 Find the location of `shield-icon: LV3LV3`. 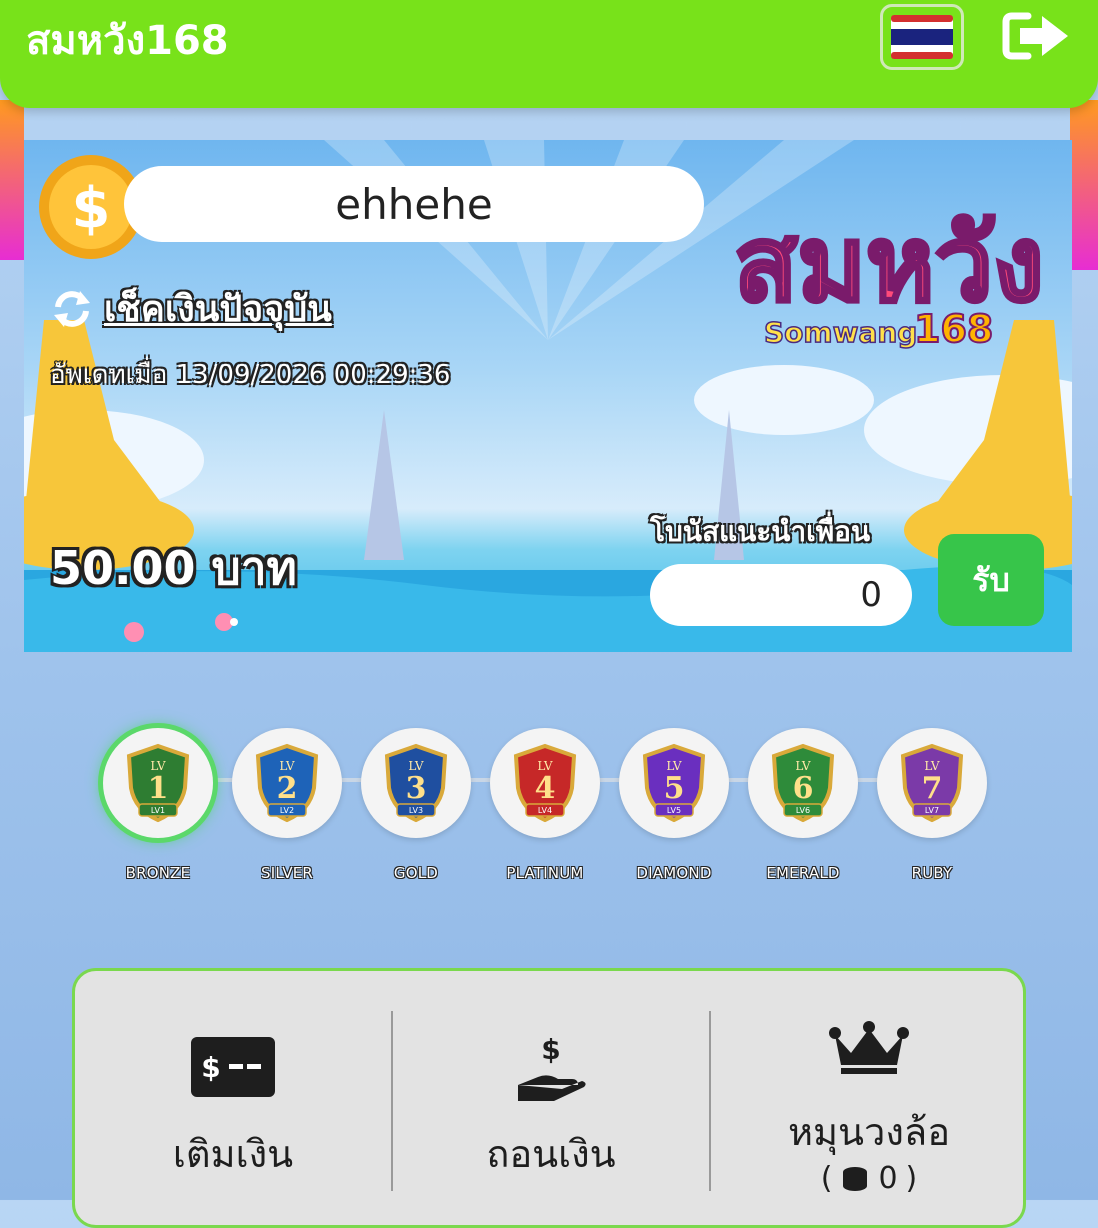

shield-icon: LV3LV3 is located at coordinates (416, 783).